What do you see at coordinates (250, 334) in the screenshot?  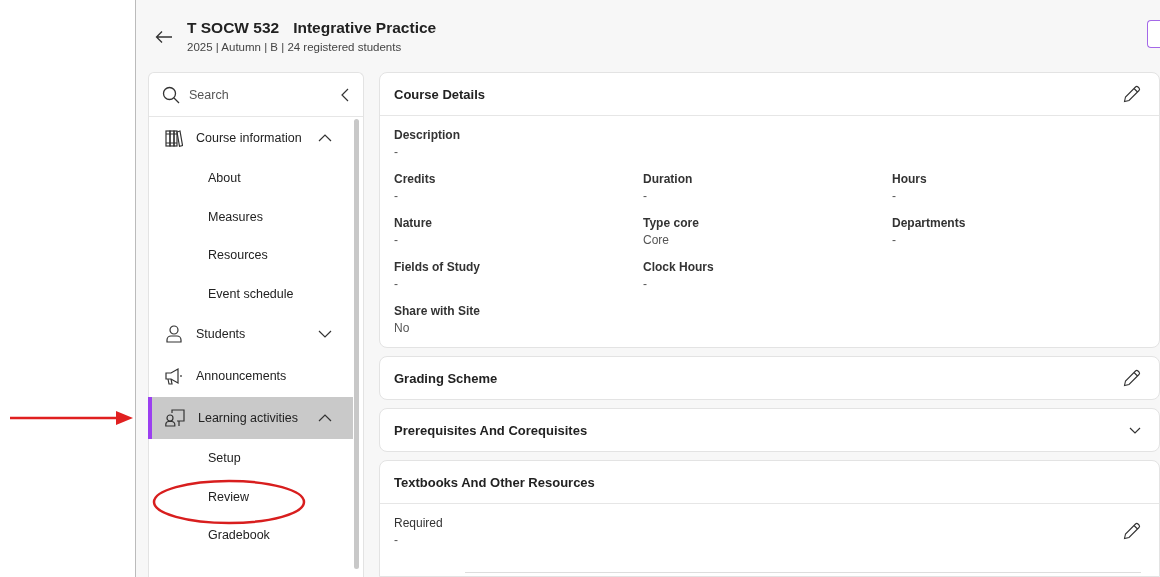 I see `sidebar-item: Students` at bounding box center [250, 334].